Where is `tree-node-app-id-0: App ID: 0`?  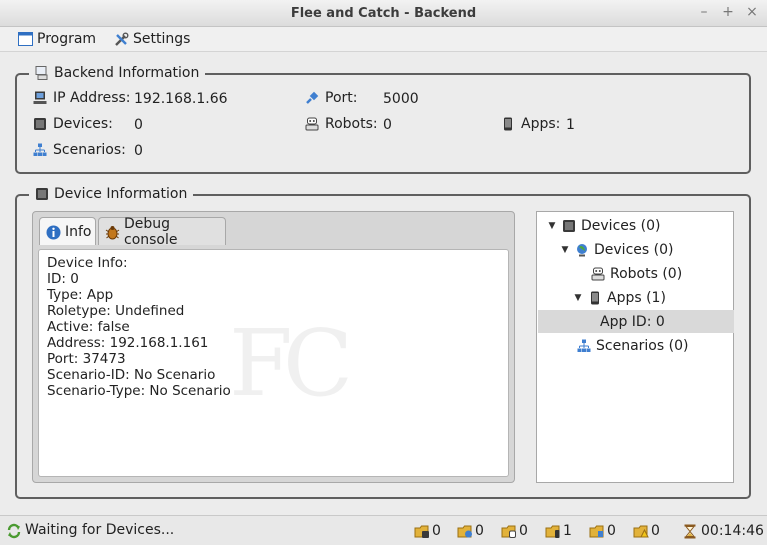 tree-node-app-id-0: App ID: 0 is located at coordinates (632, 322).